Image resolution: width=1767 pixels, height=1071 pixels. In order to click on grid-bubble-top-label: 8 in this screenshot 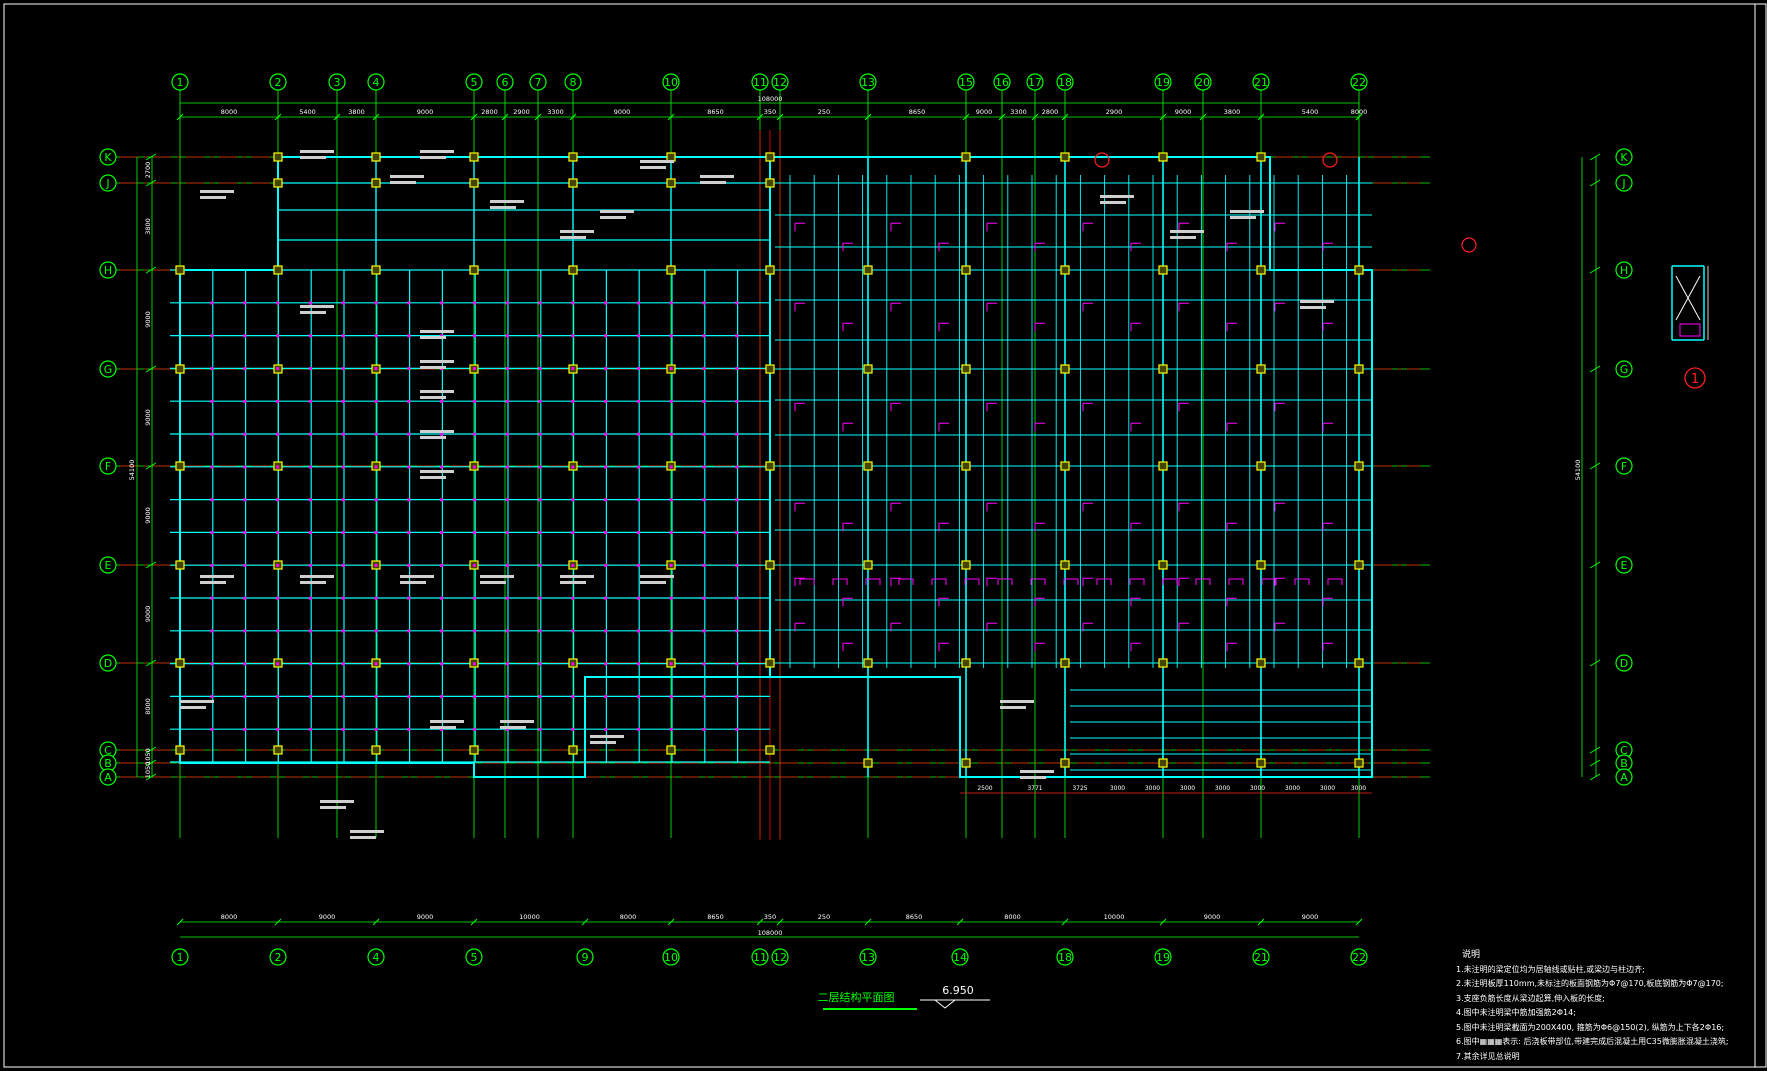, I will do `click(573, 82)`.